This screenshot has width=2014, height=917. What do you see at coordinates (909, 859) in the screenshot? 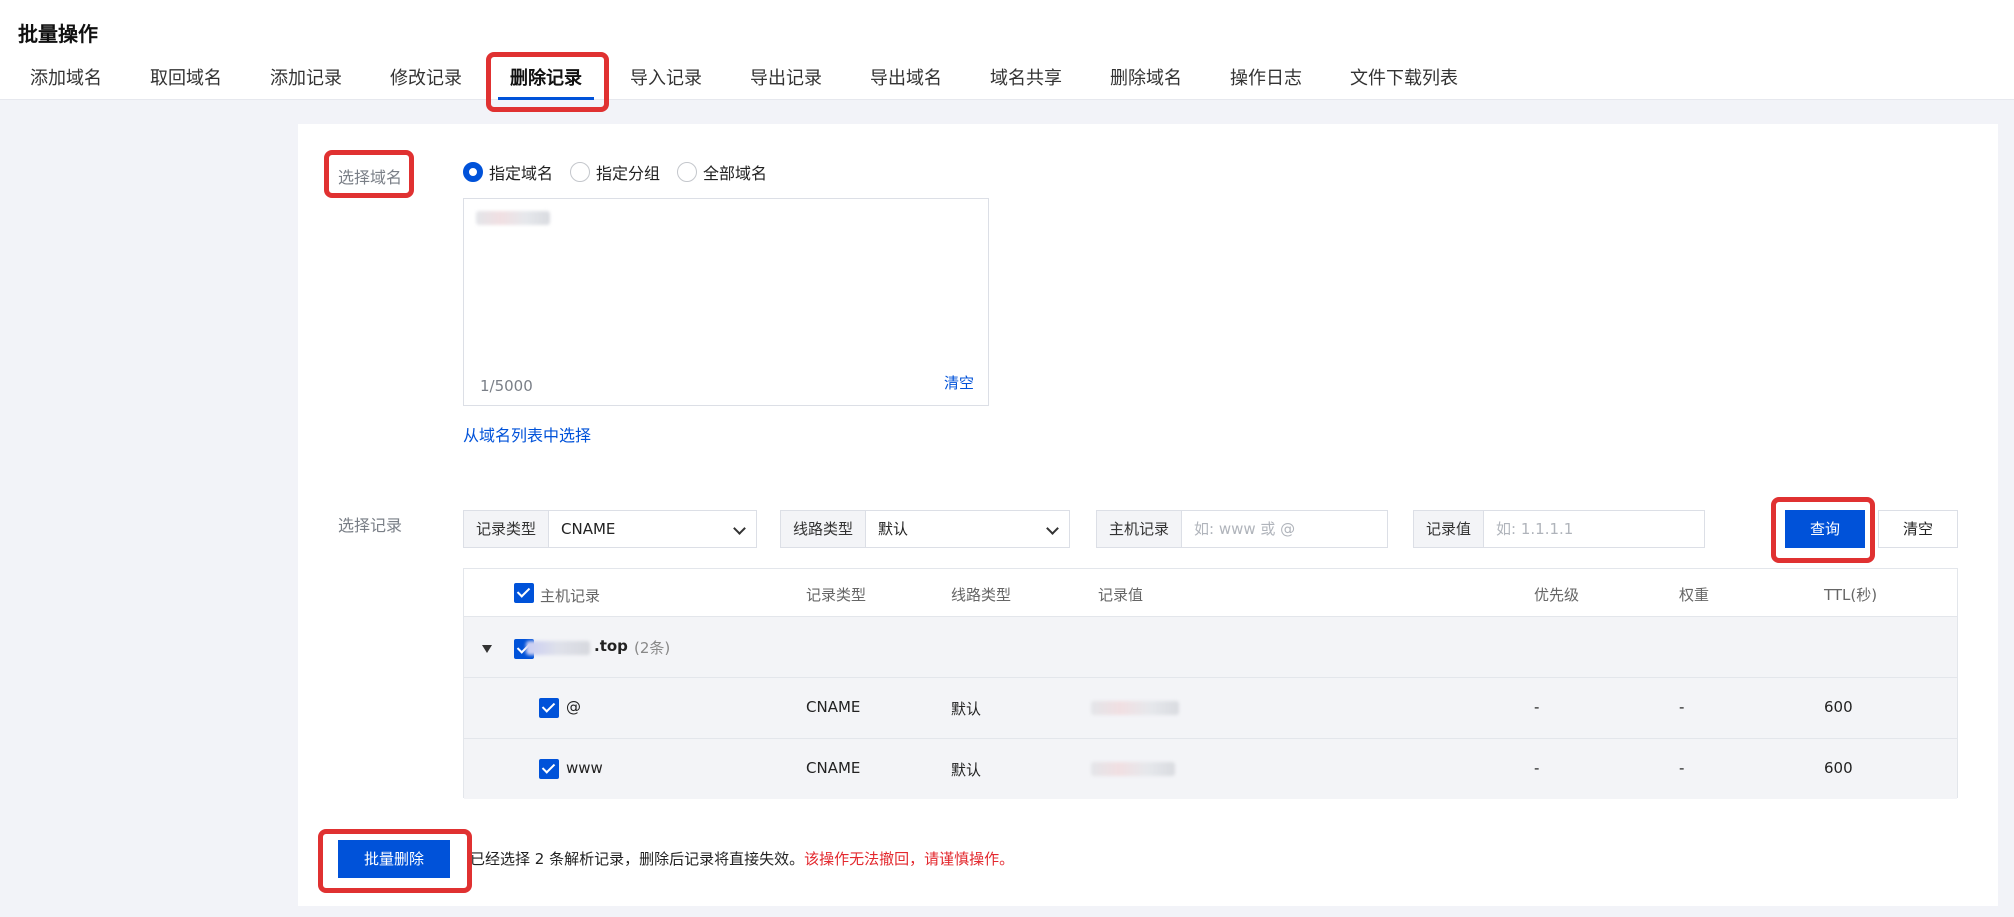
I see `warning-text: 该操作无法撤回，请谨慎操作。` at bounding box center [909, 859].